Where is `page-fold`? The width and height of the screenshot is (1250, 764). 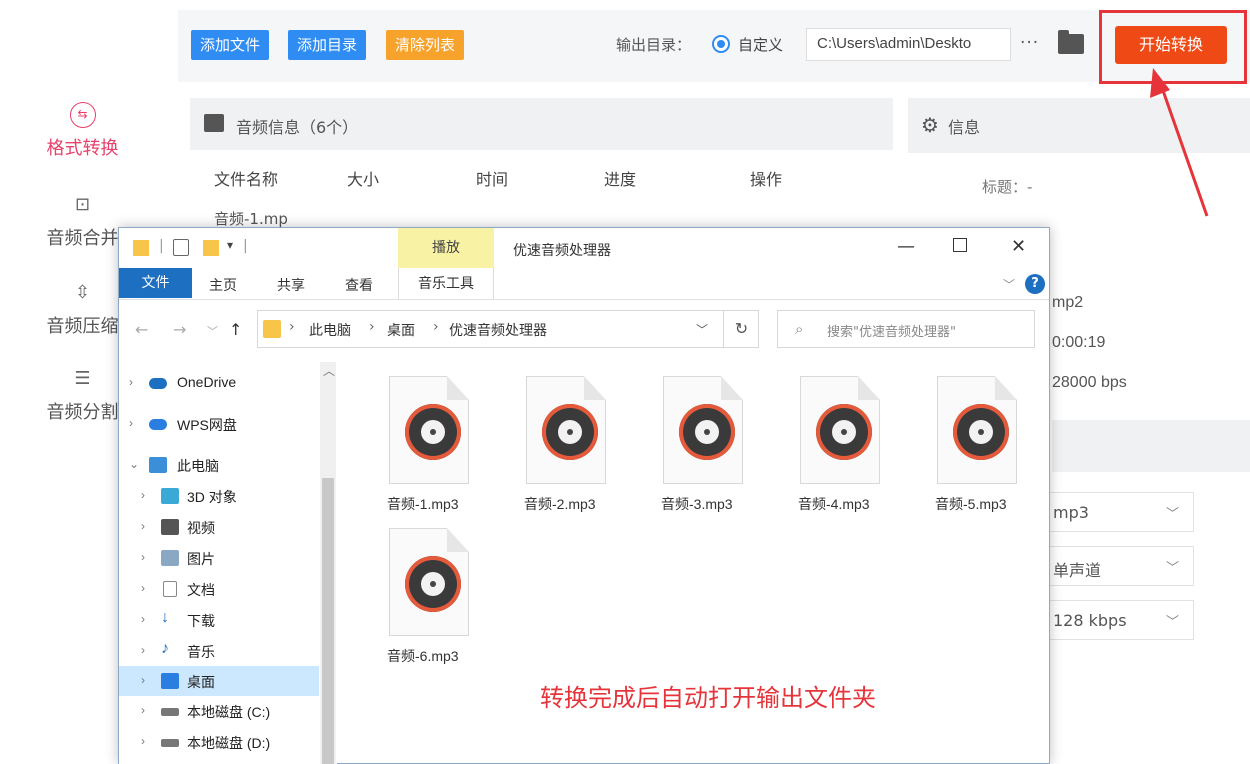 page-fold is located at coordinates (458, 540).